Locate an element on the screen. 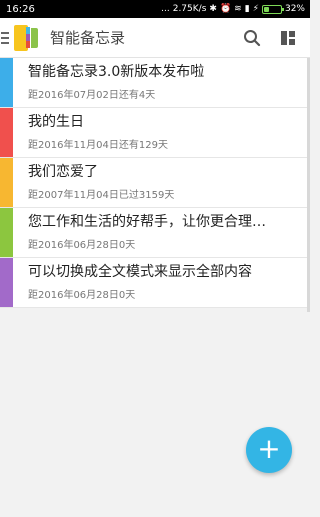  bluetooth-icon: ✱ is located at coordinates (213, 9).